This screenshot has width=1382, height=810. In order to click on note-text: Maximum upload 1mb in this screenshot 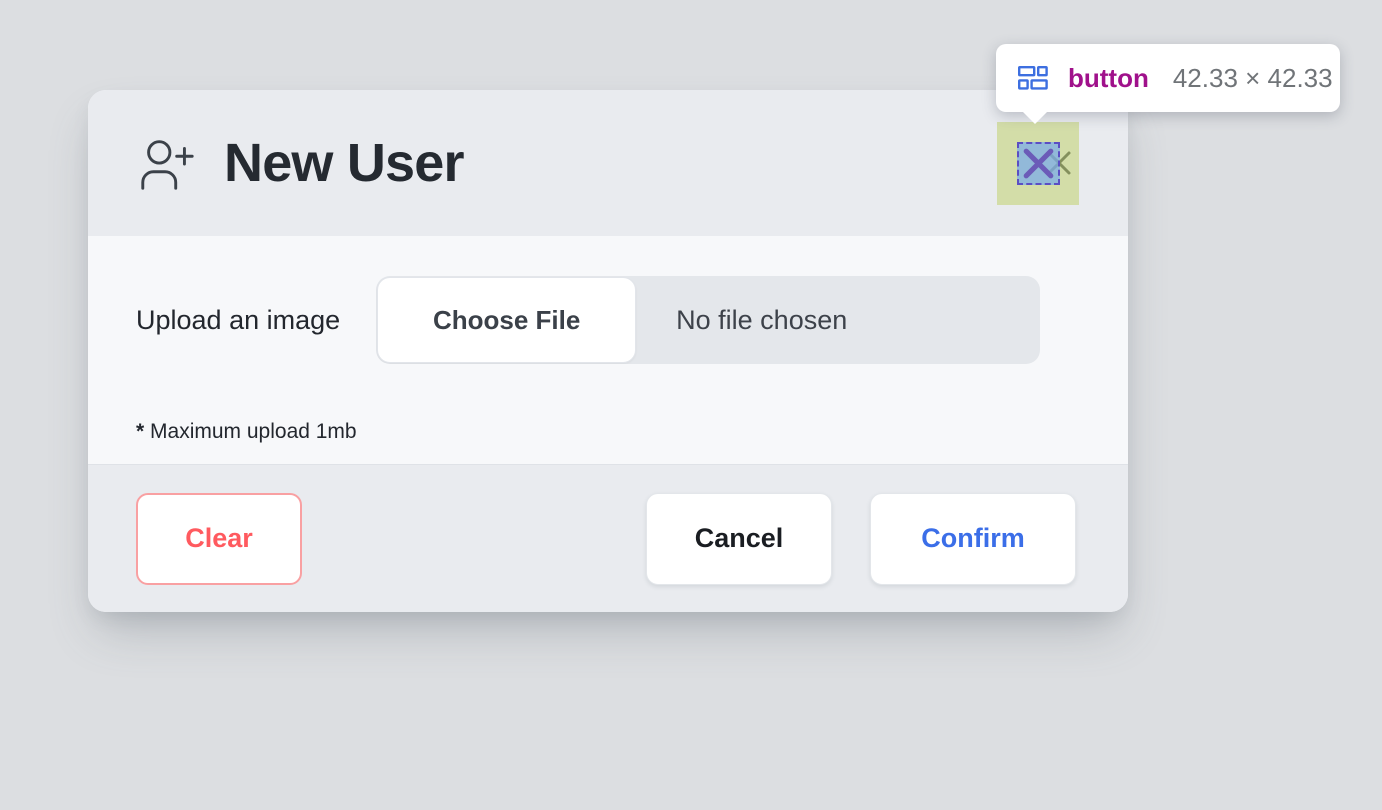, I will do `click(250, 431)`.